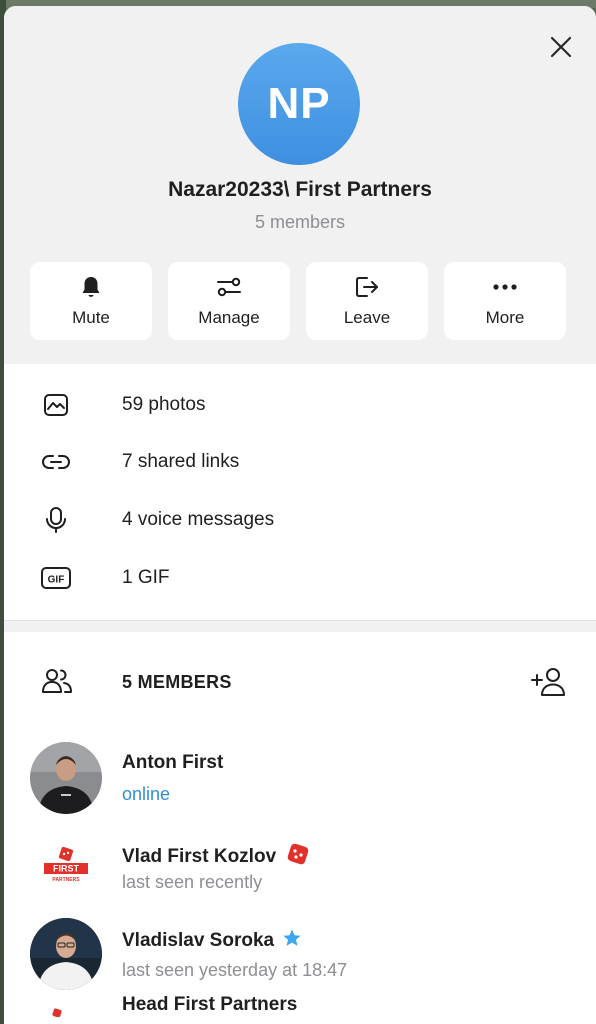  I want to click on member-name-partial: Head First Partners, so click(210, 1004).